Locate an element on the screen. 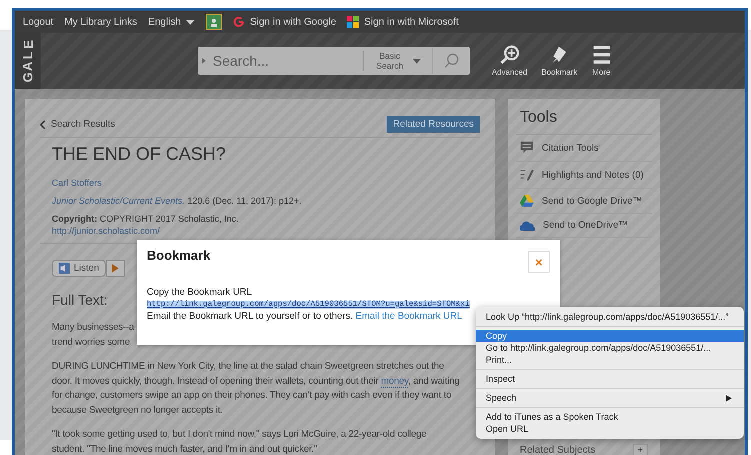  related-resources-button: Related Resources is located at coordinates (433, 124).